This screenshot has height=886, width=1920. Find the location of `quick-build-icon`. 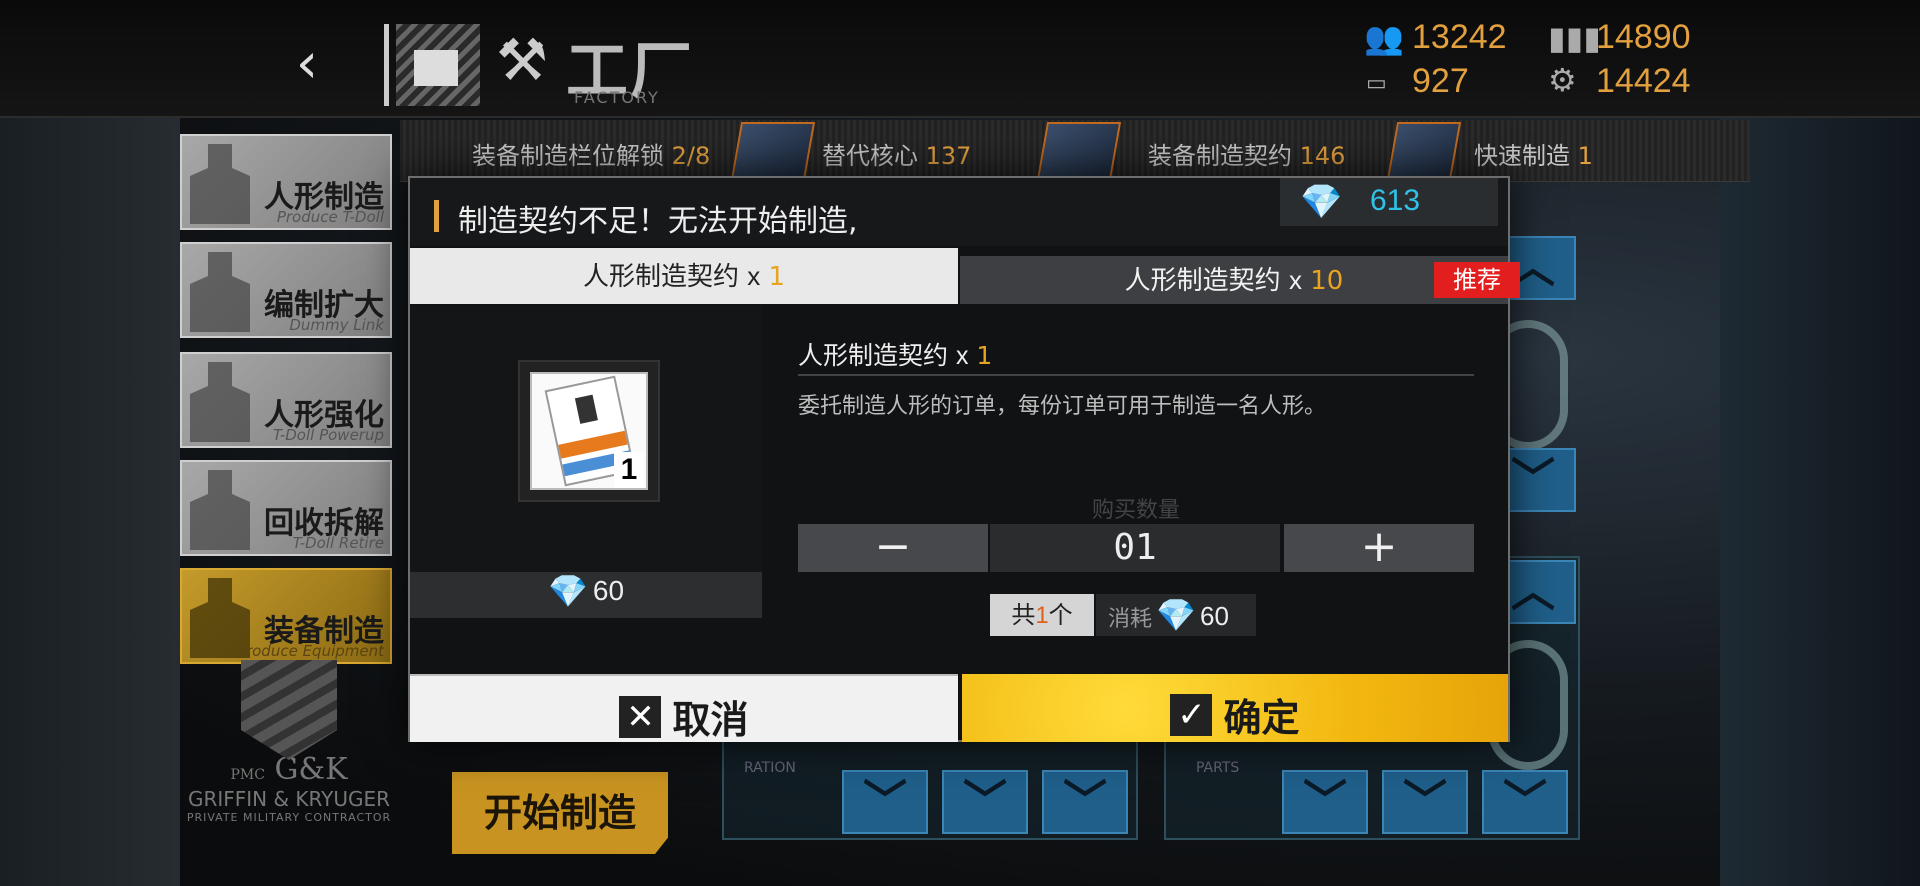

quick-build-icon is located at coordinates (1424, 151).